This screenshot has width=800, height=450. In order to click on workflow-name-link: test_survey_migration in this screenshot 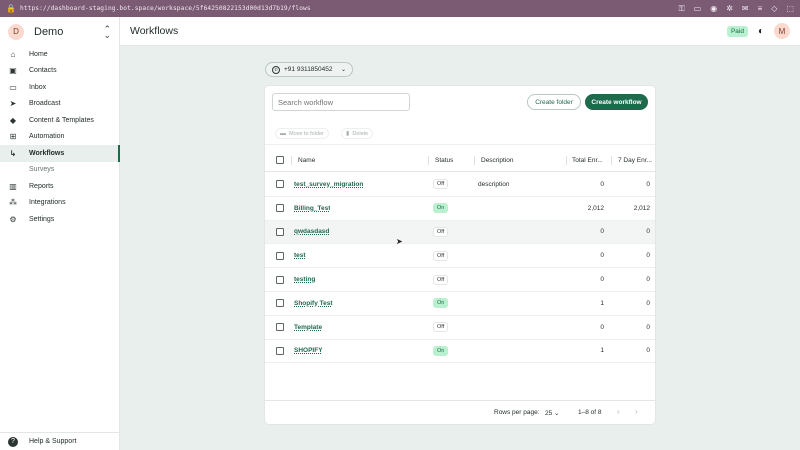, I will do `click(328, 184)`.